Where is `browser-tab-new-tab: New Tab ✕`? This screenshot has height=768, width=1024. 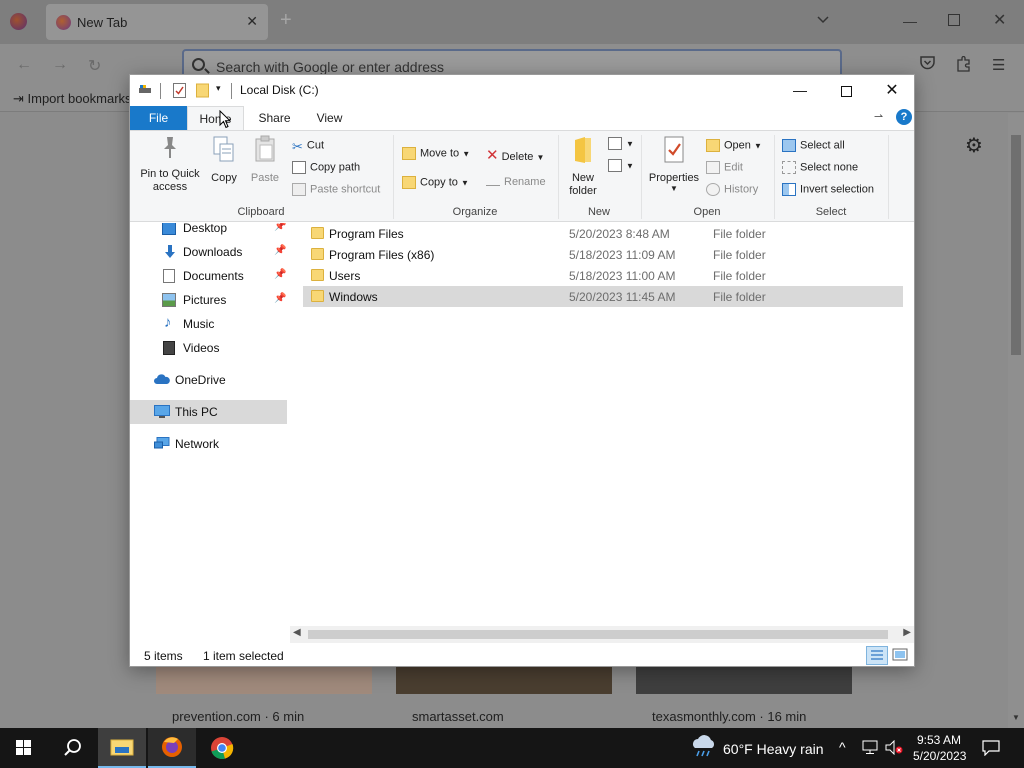 browser-tab-new-tab: New Tab ✕ is located at coordinates (157, 22).